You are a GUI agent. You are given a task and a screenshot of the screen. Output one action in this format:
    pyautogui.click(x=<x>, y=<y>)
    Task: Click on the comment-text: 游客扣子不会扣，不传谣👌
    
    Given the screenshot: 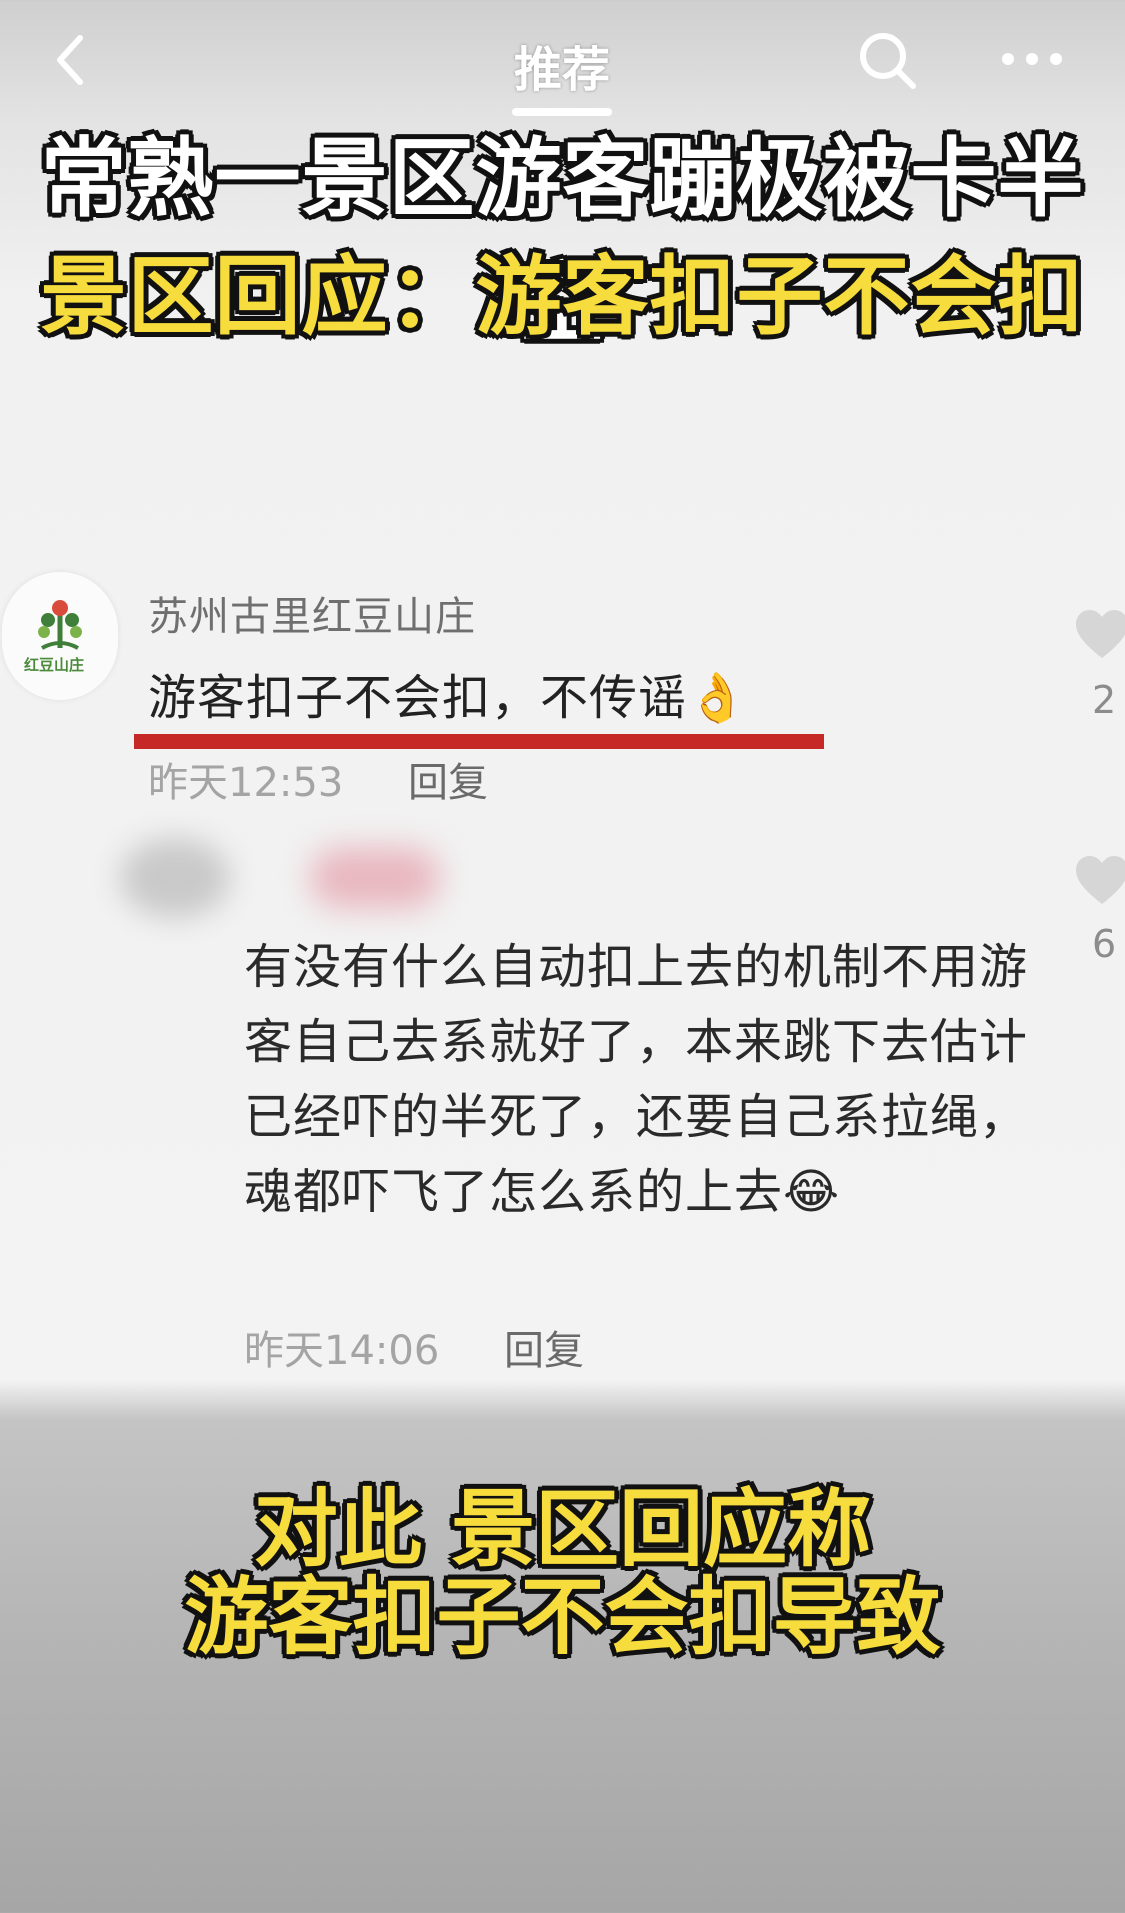 What is the action you would take?
    pyautogui.click(x=448, y=698)
    